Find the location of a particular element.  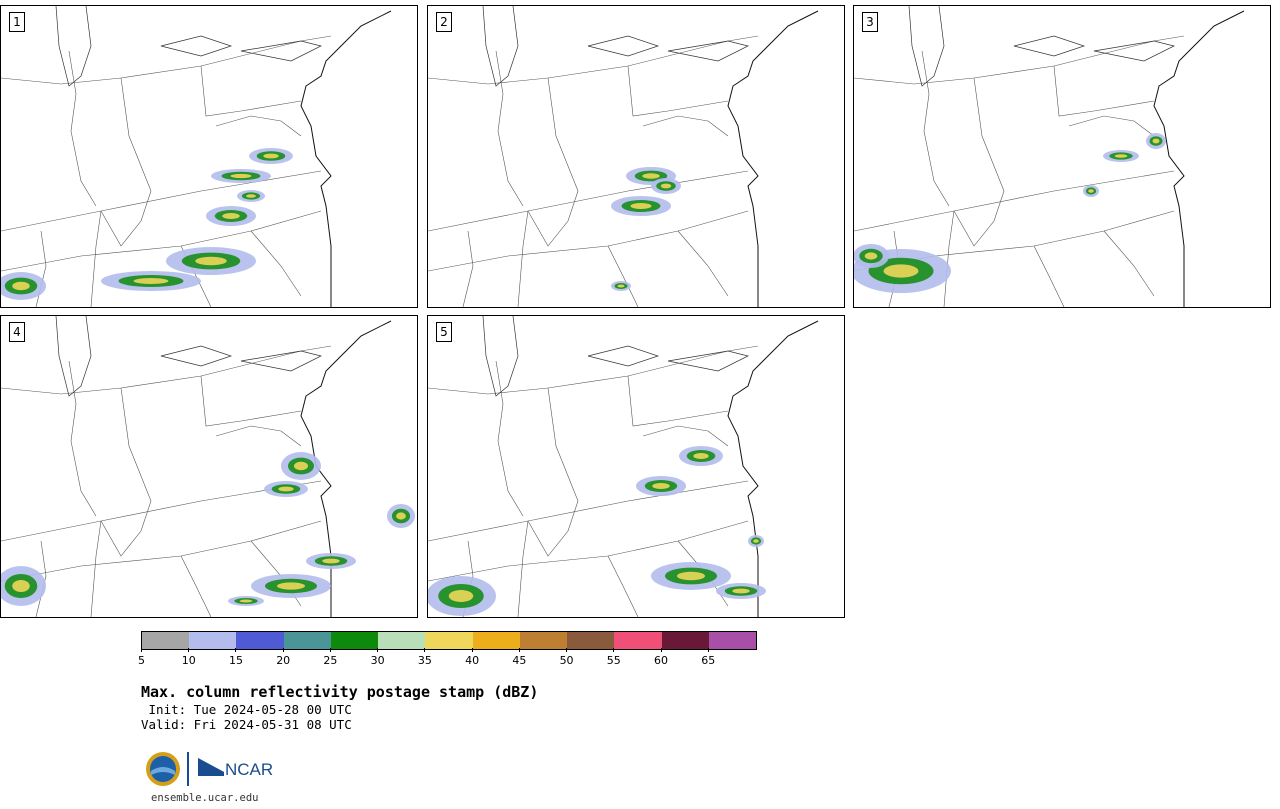

map-canvas is located at coordinates (623, 466).